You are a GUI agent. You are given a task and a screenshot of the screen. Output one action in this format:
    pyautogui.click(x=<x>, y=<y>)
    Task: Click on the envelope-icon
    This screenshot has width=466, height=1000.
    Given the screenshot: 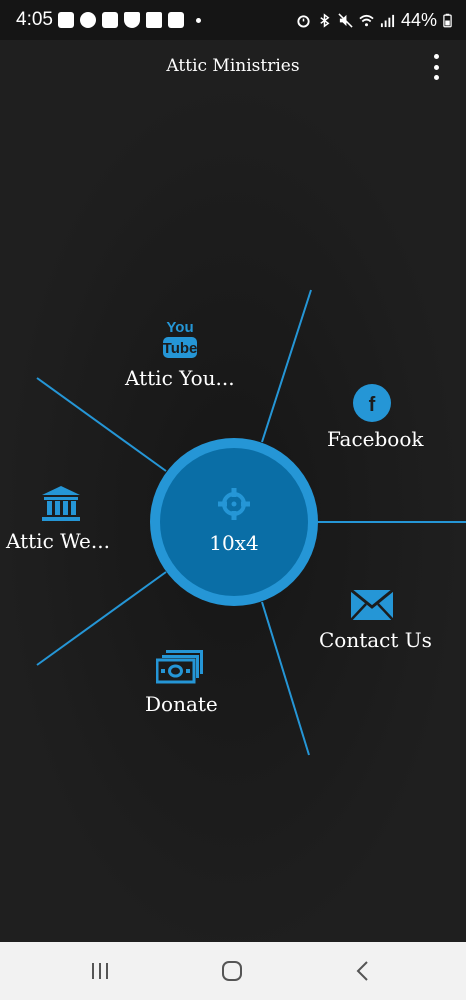 What is the action you would take?
    pyautogui.click(x=372, y=605)
    